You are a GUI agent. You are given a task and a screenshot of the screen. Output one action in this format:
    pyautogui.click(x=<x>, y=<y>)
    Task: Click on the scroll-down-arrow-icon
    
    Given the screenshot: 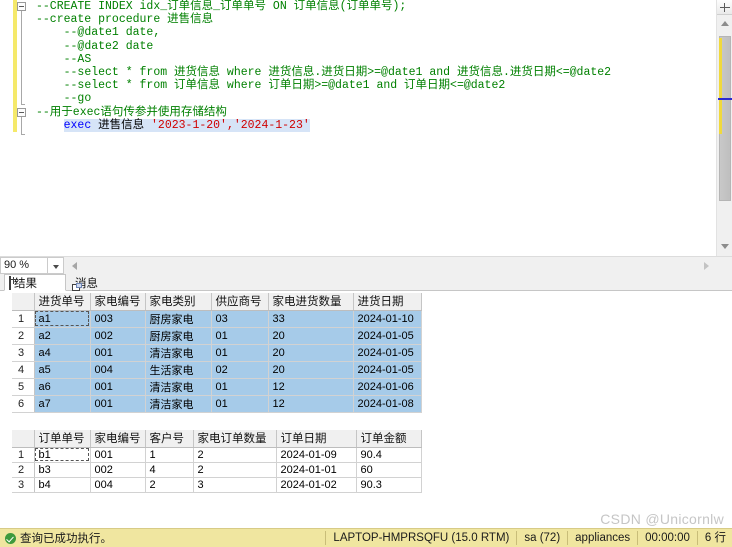 What is the action you would take?
    pyautogui.click(x=724, y=246)
    